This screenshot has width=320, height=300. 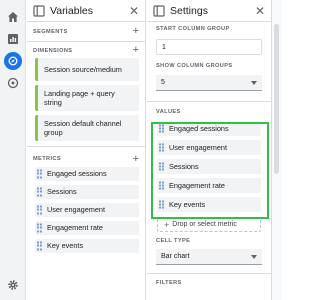 I want to click on add-metric-icon: +, so click(x=136, y=159).